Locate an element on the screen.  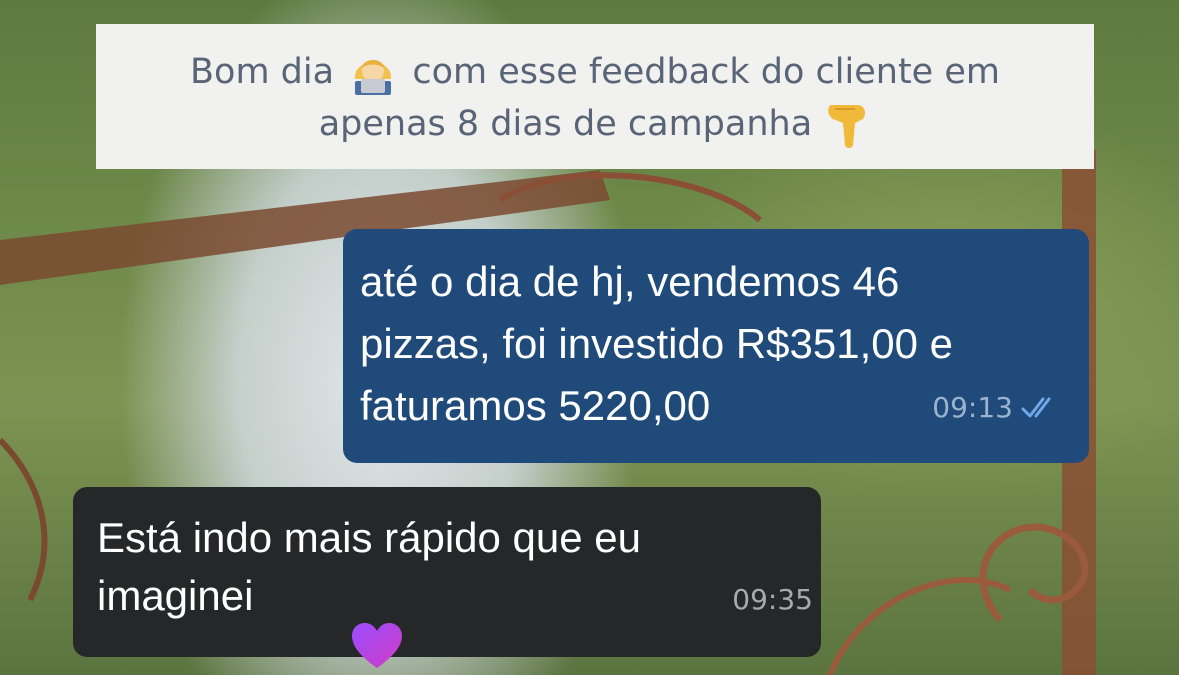
message-time: 09:13 is located at coordinates (972, 407).